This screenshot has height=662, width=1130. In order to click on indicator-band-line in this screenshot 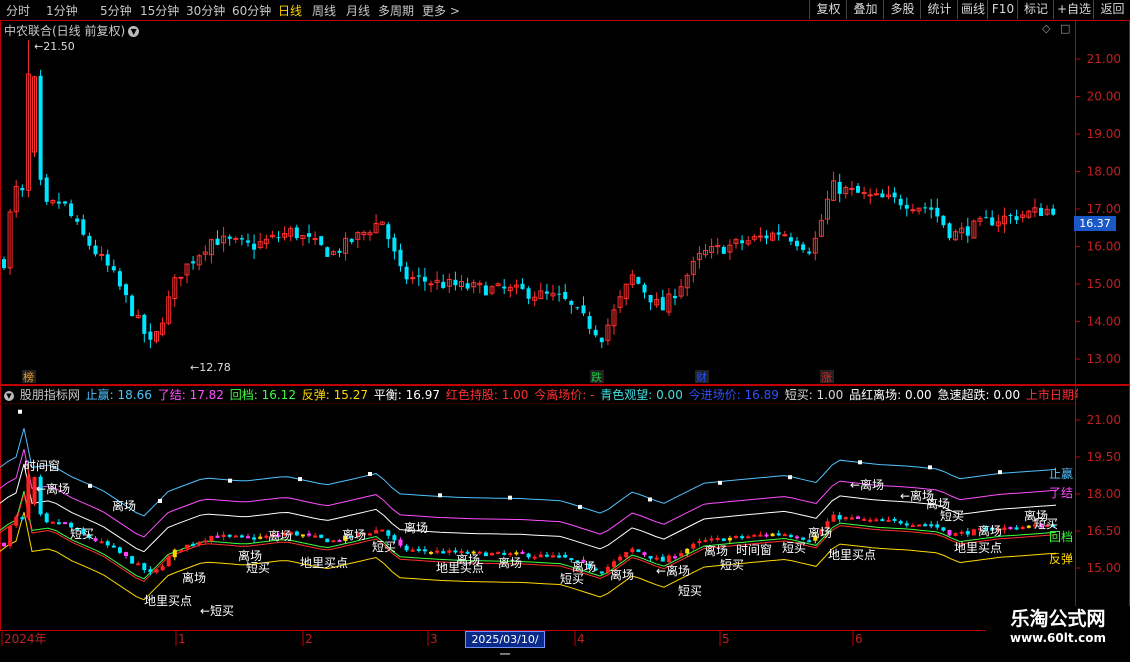, I will do `click(528, 493)`.